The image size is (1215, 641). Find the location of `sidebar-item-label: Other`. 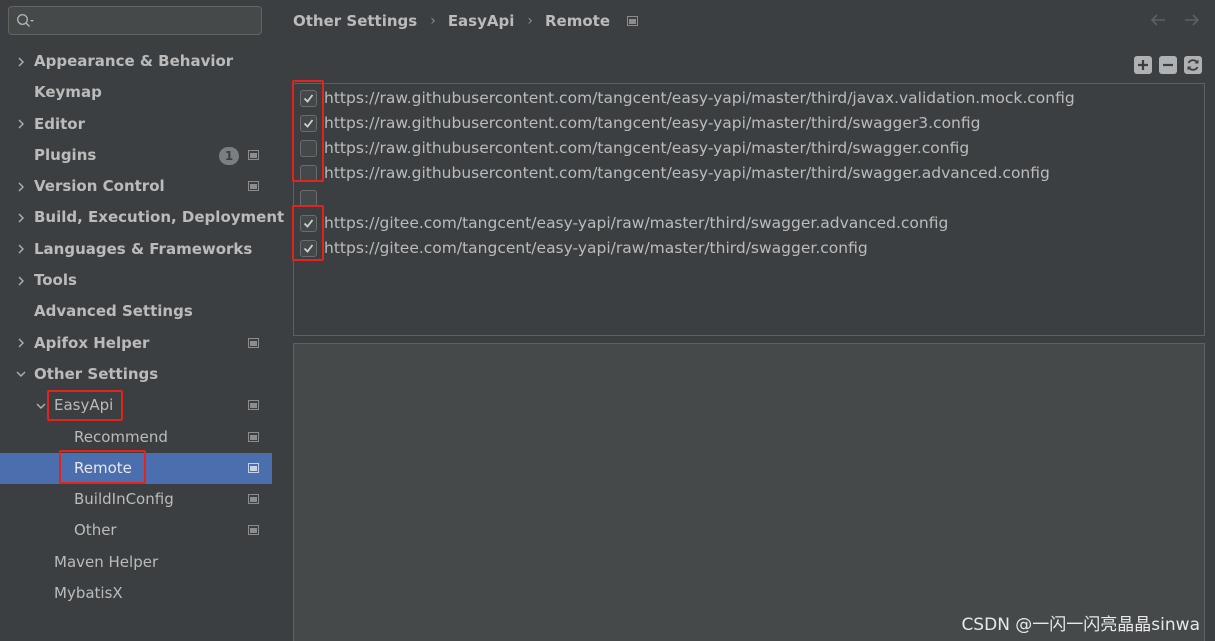

sidebar-item-label: Other is located at coordinates (95, 530).